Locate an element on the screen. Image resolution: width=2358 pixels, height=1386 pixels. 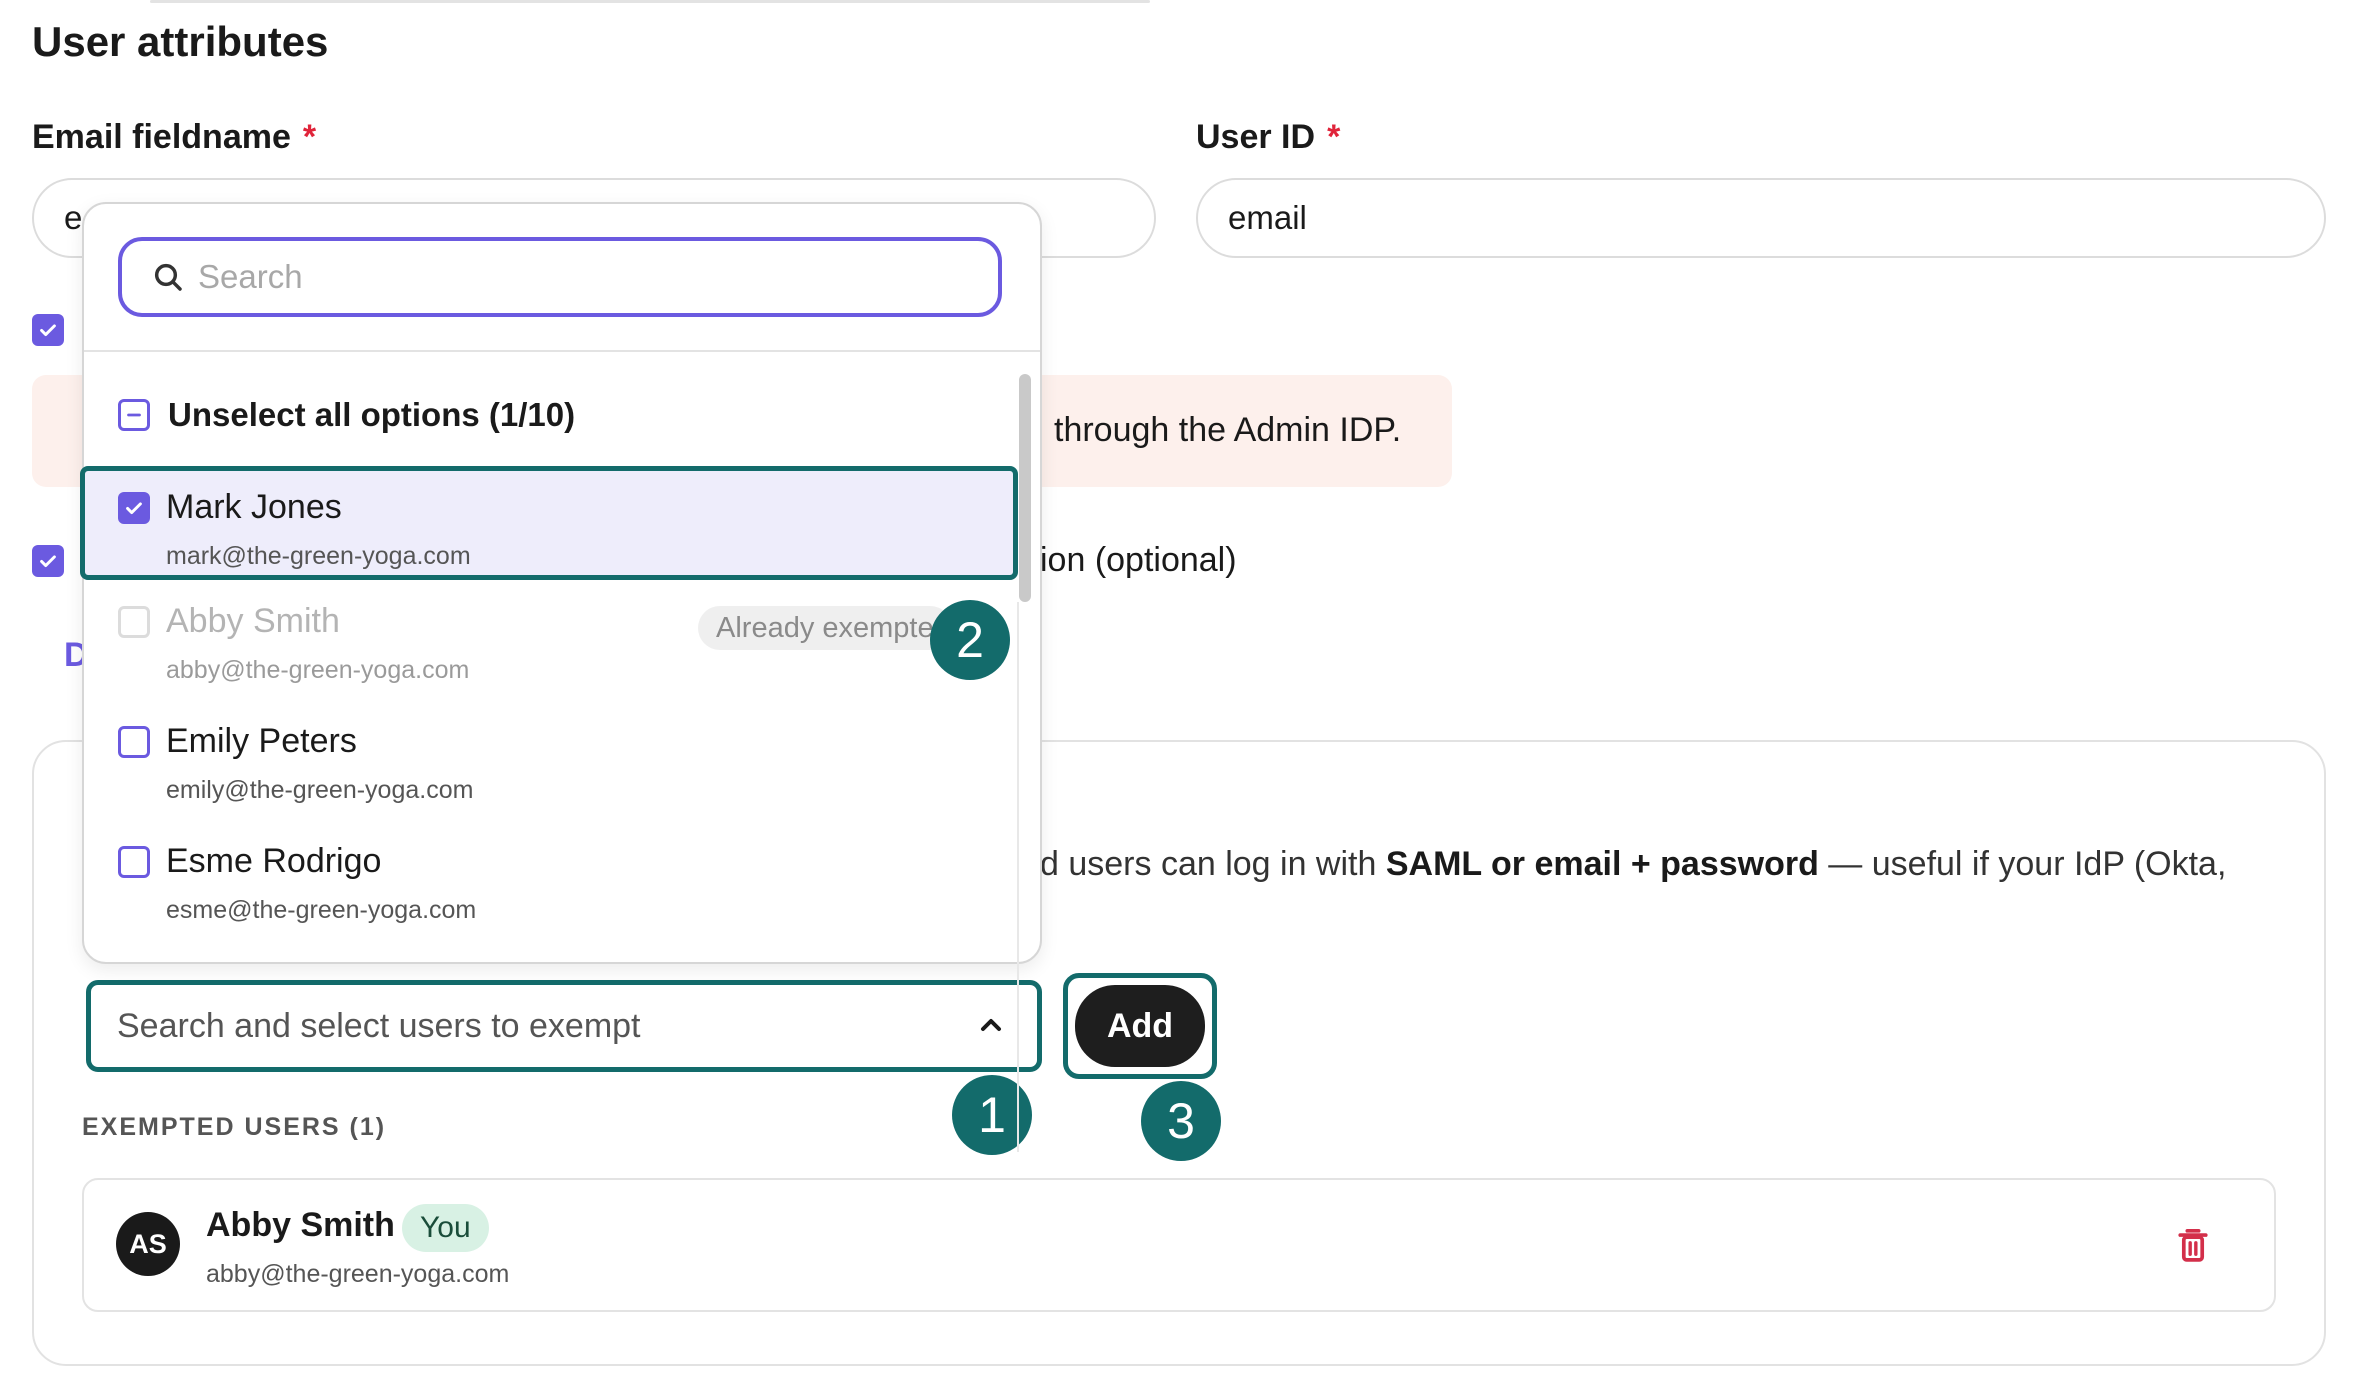
option-email: mark@the-green-yoga.com is located at coordinates (318, 556).